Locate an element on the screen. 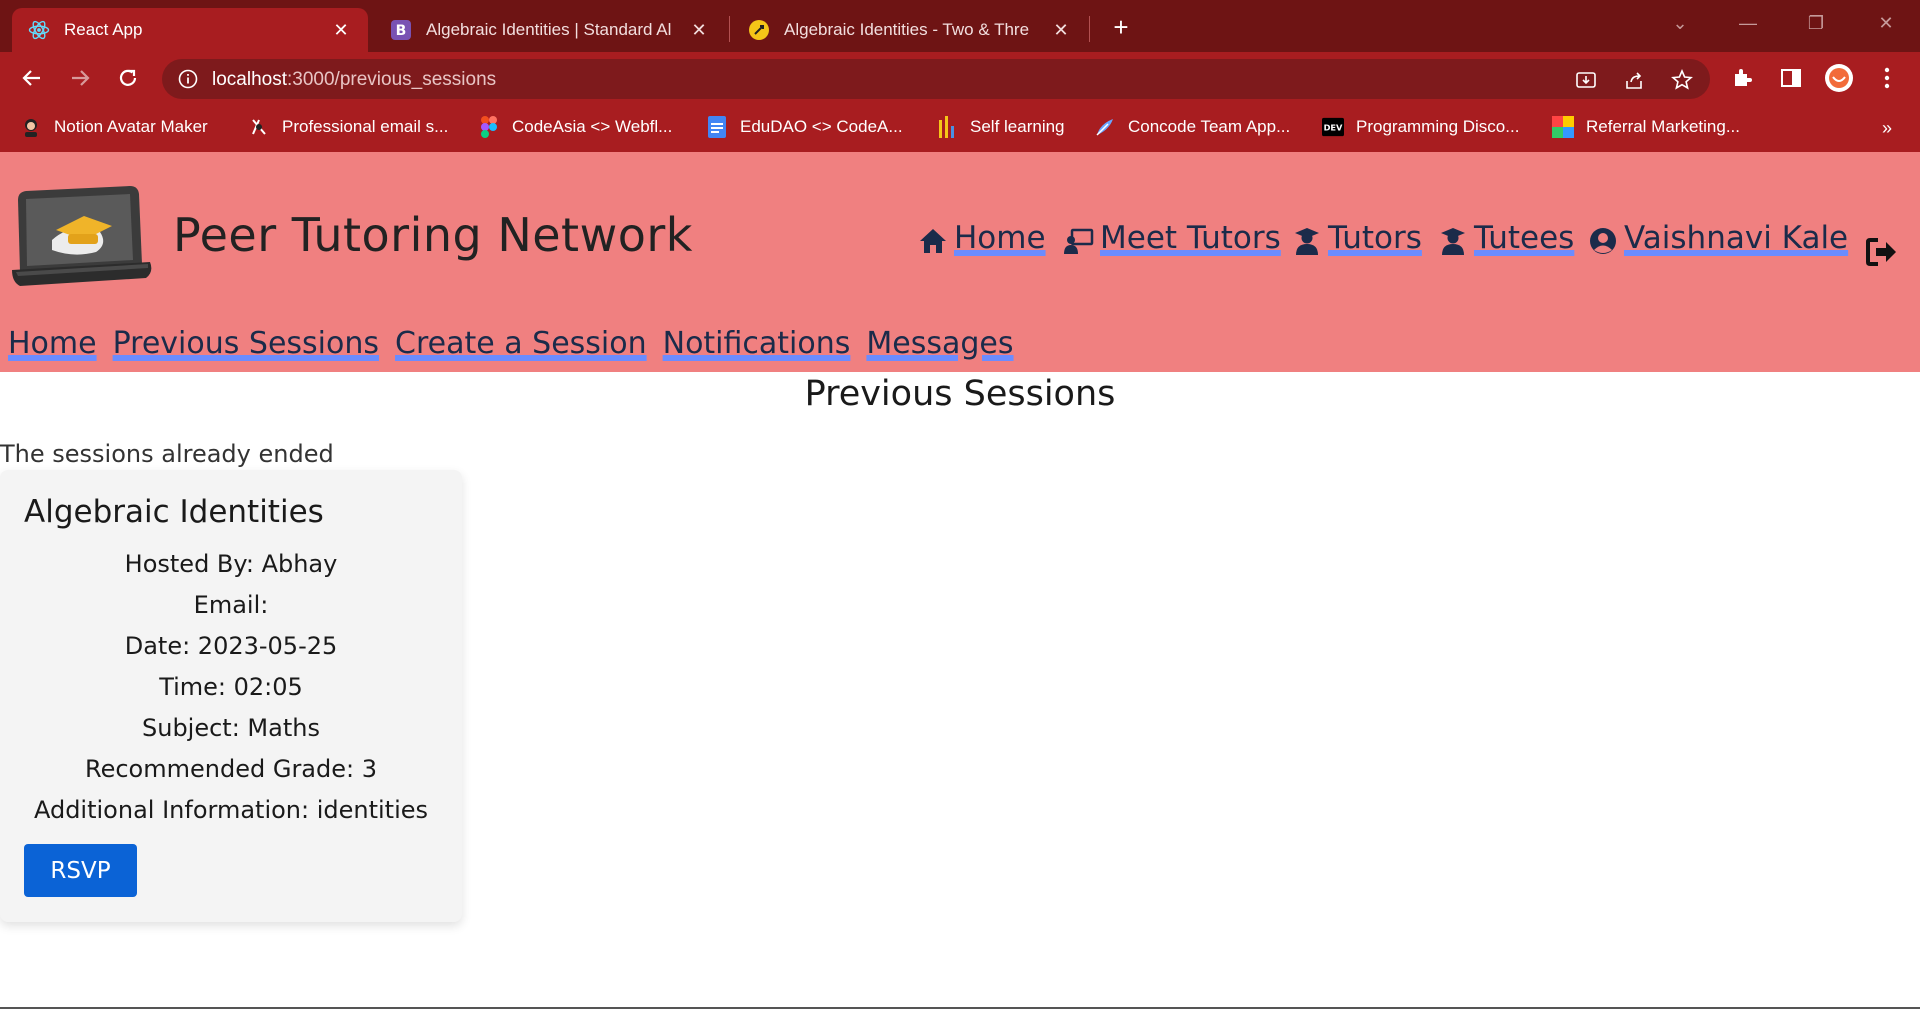 This screenshot has height=1009, width=1920. tab-title: Algebraic Identities - Two & Thre is located at coordinates (907, 29).